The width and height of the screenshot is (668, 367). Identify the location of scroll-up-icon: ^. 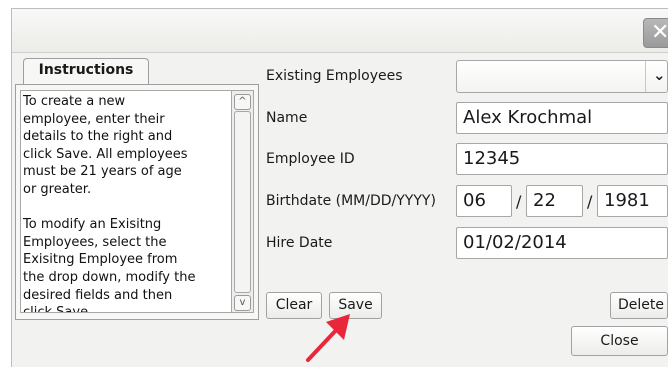
(242, 102).